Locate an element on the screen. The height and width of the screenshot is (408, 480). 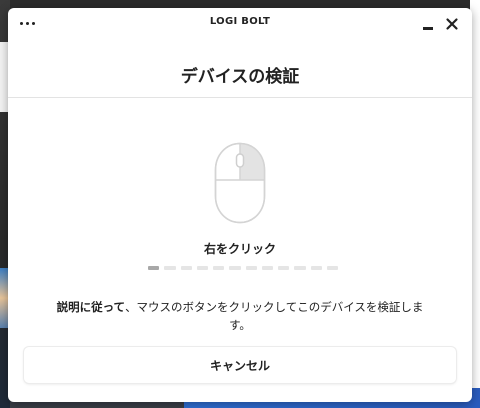
mouse-right-click-icon is located at coordinates (240, 183).